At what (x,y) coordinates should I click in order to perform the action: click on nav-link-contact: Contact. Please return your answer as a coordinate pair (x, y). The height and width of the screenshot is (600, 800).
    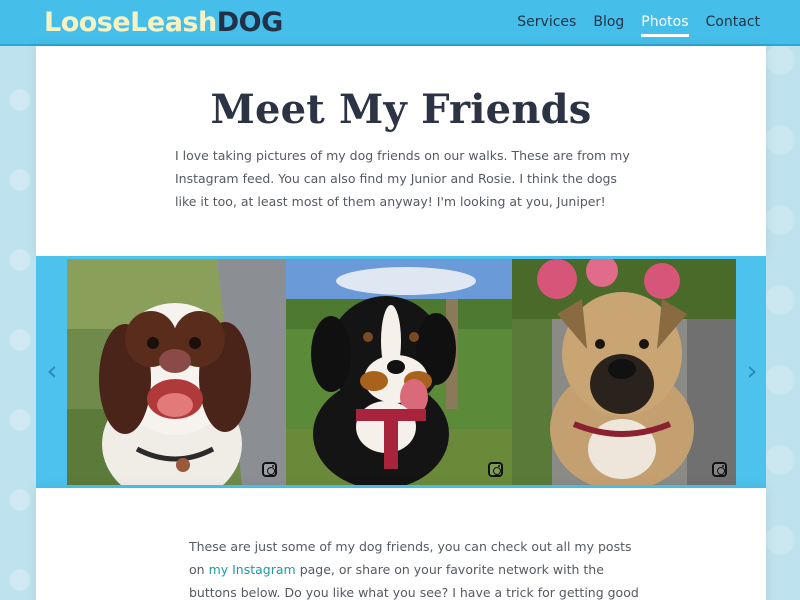
    Looking at the image, I should click on (733, 25).